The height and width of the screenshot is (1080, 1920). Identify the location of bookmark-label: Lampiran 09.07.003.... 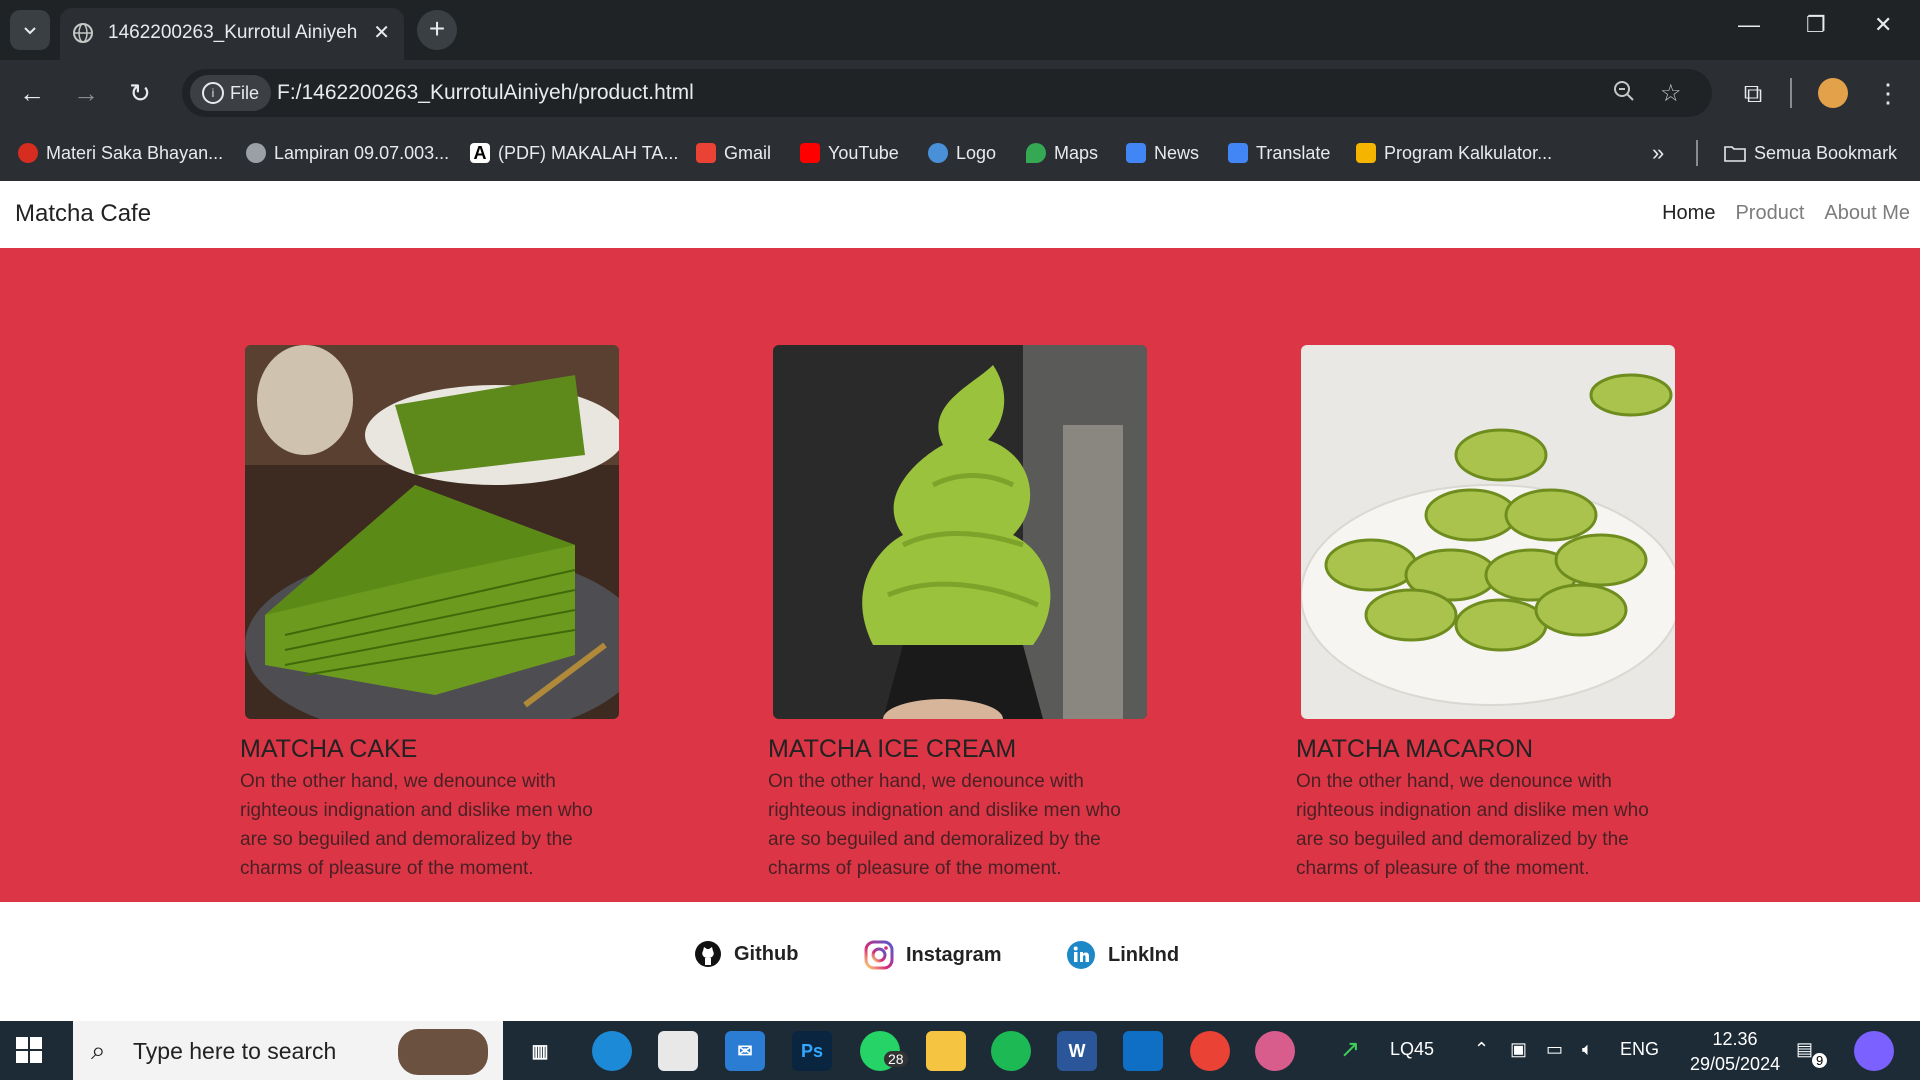
(362, 152).